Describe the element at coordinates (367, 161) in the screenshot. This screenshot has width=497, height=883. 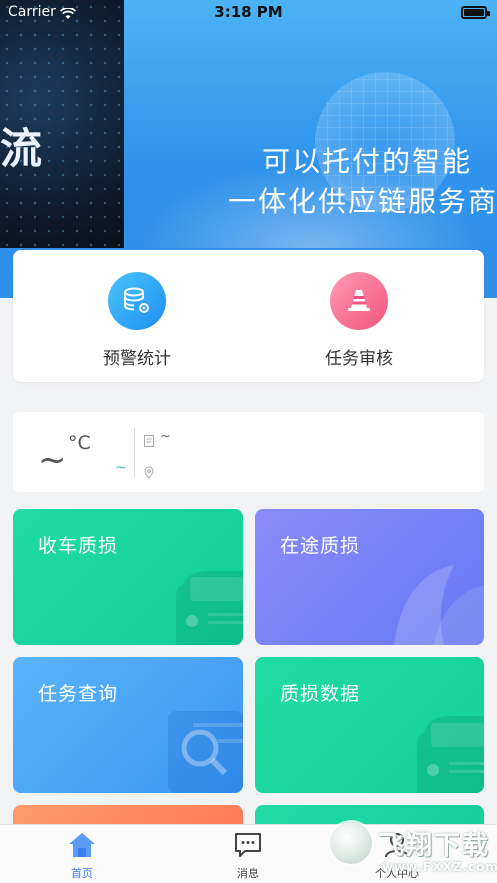
I see `banner-slogan-line1: 可以托付的智能` at that location.